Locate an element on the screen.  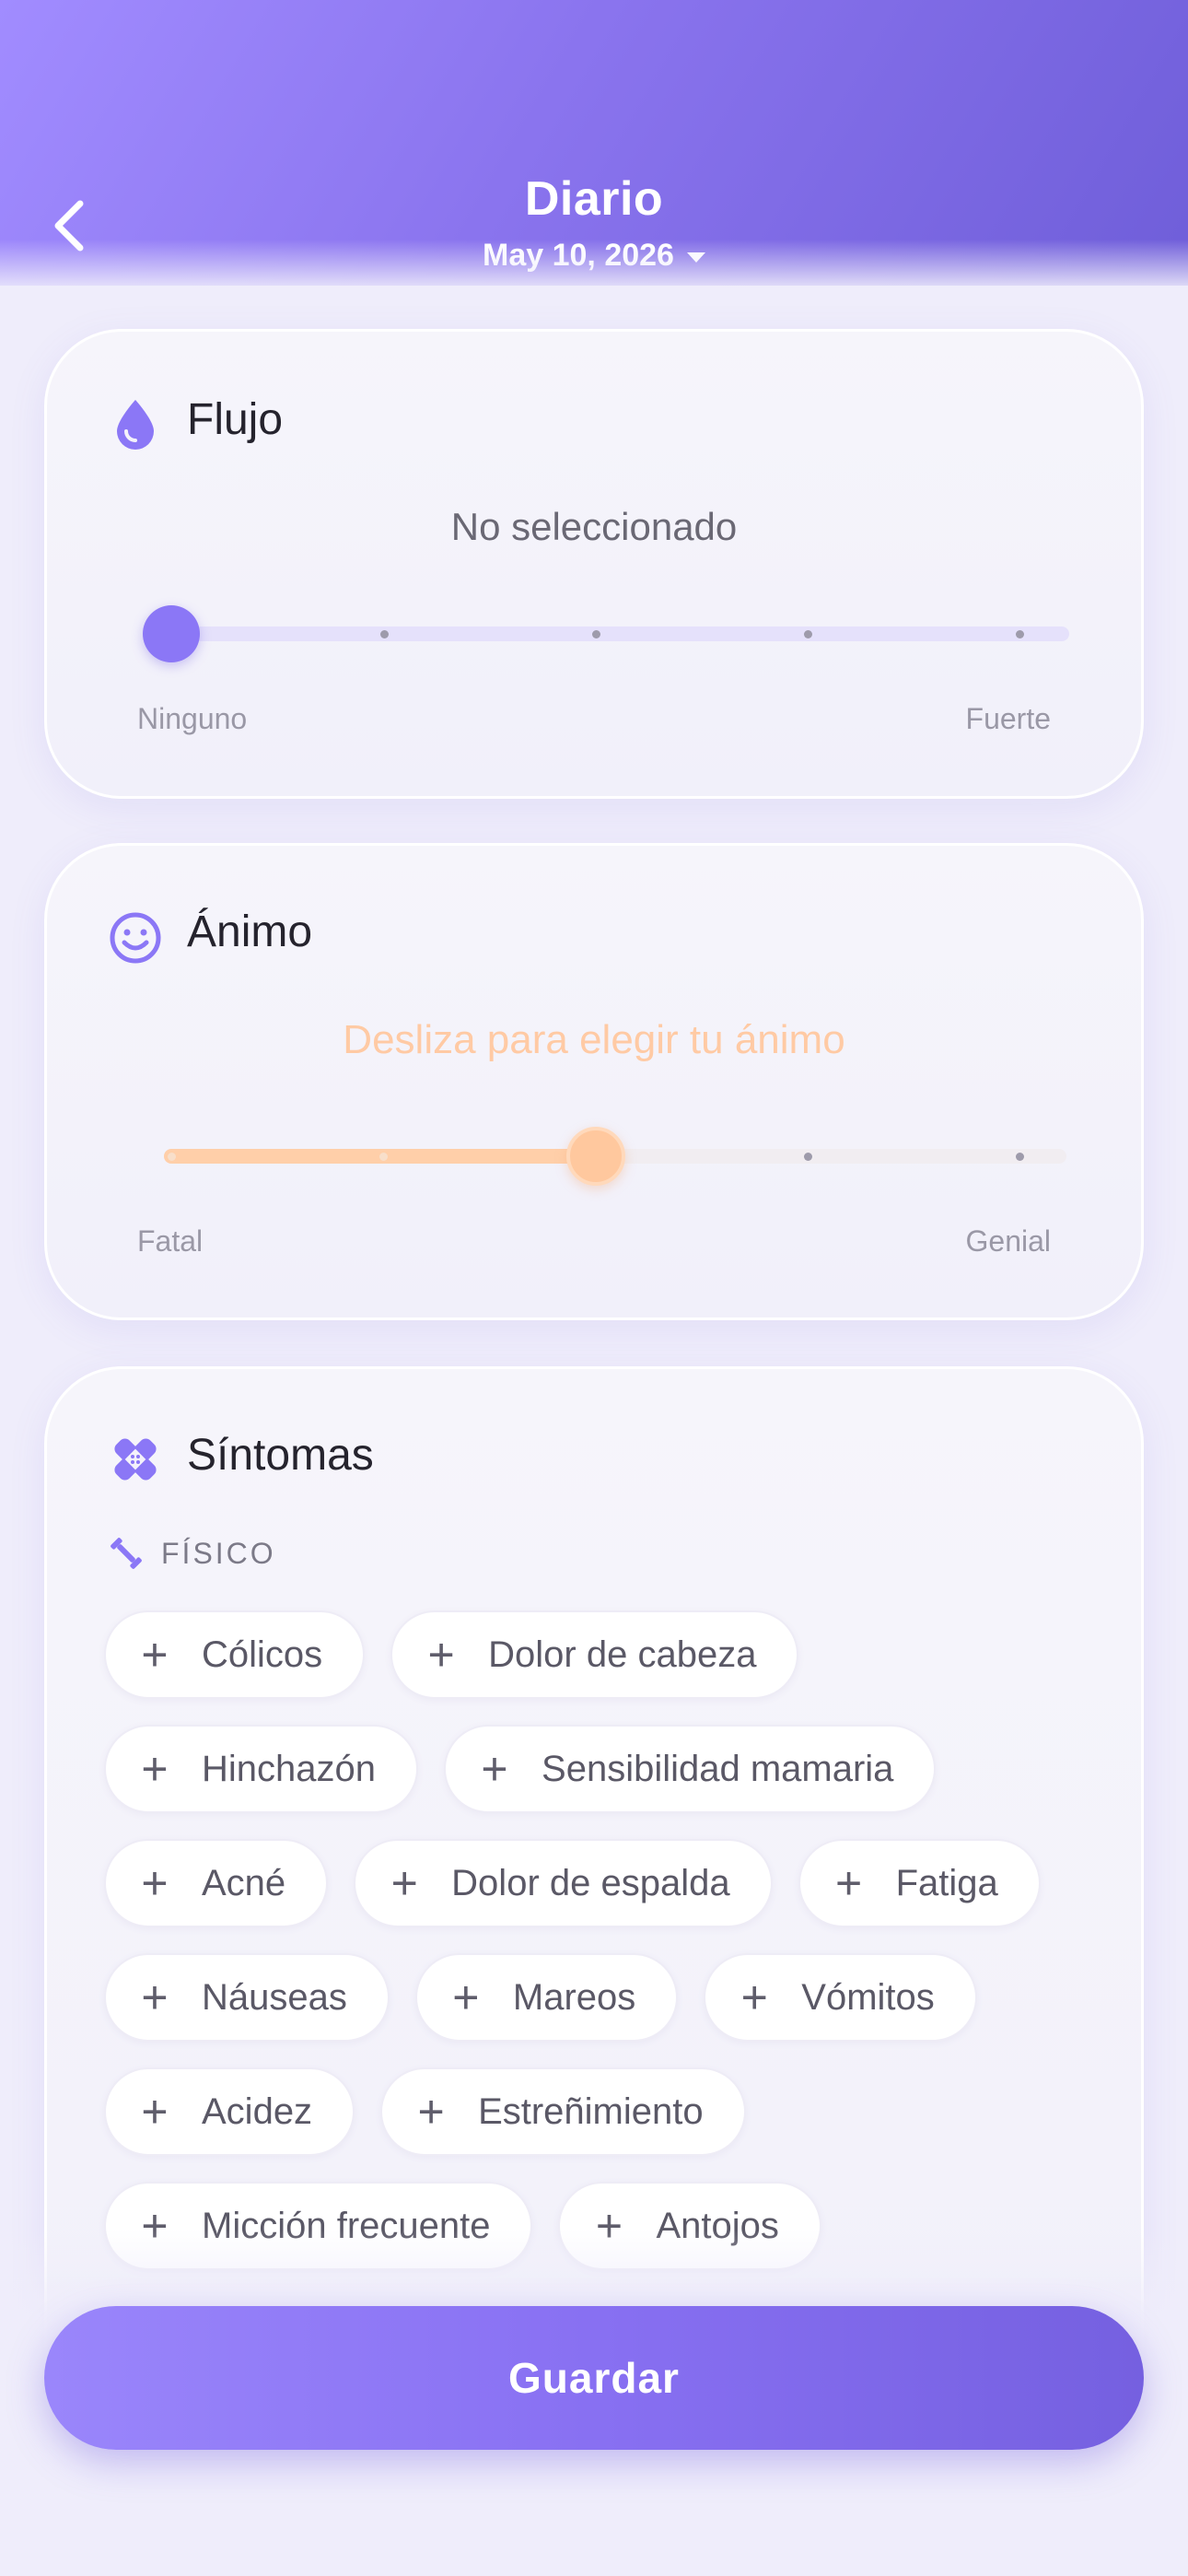
flow-max-label: Fuerte is located at coordinates (1008, 718).